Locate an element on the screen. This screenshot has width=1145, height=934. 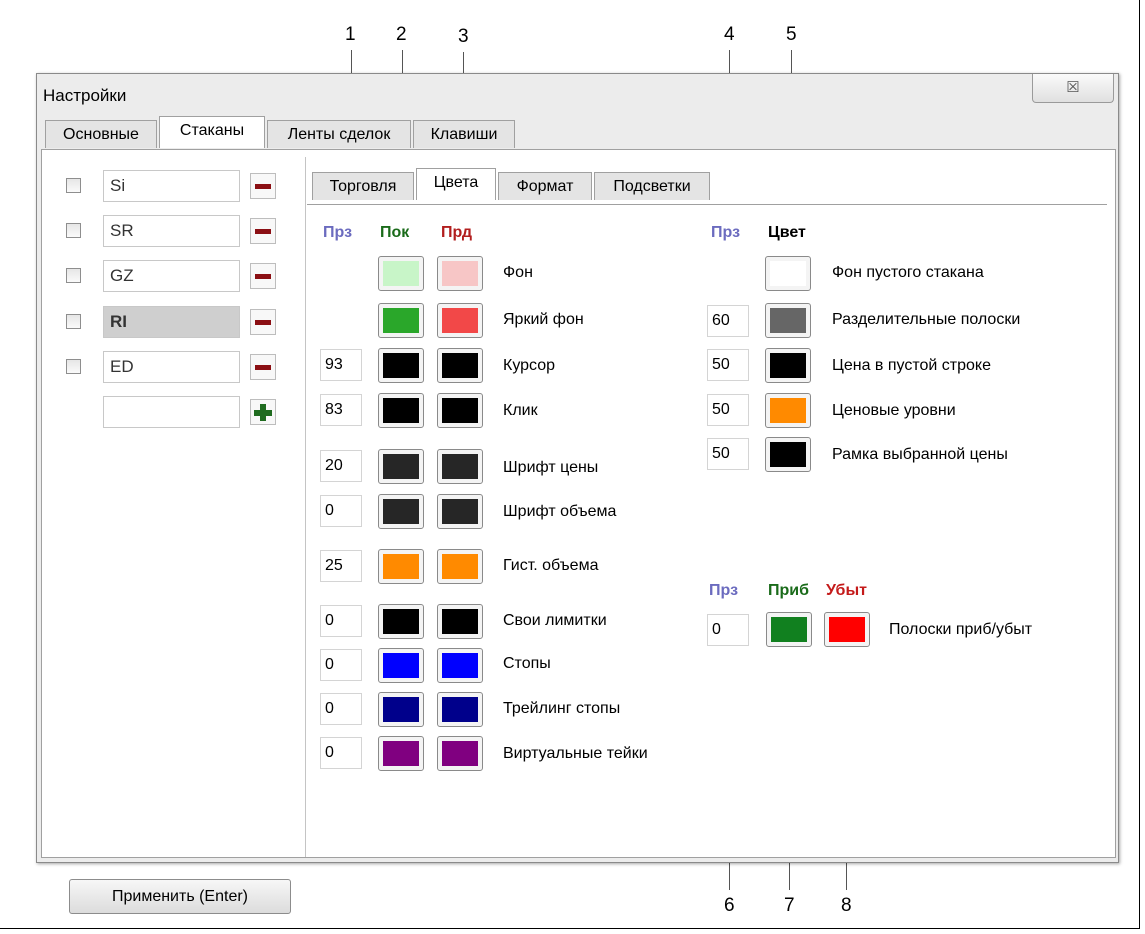
tab-colors: Цвета is located at coordinates (456, 184).